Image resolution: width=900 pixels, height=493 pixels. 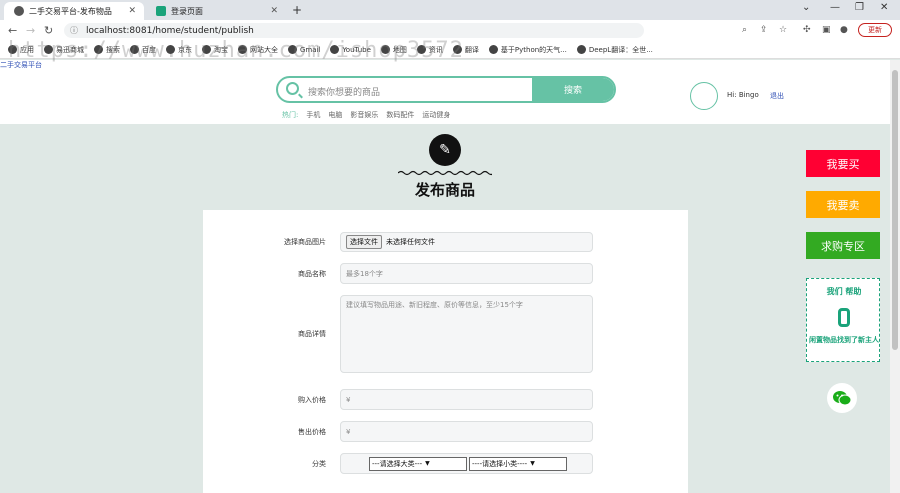 I want to click on hot-item-sports: 运动健身, so click(x=436, y=115).